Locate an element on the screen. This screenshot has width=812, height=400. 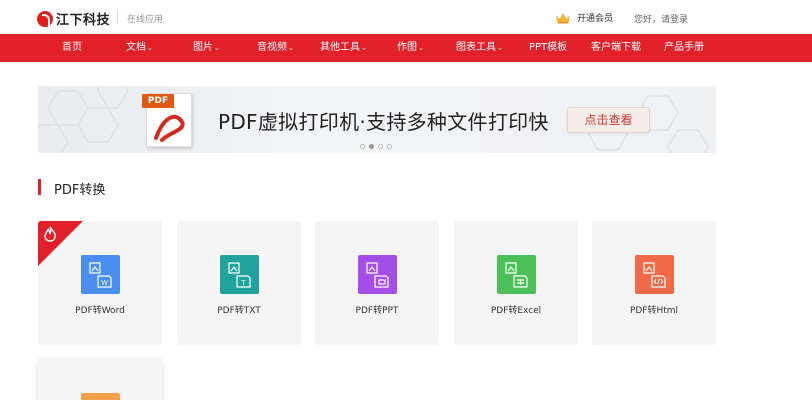
section-accent-bar is located at coordinates (39, 187).